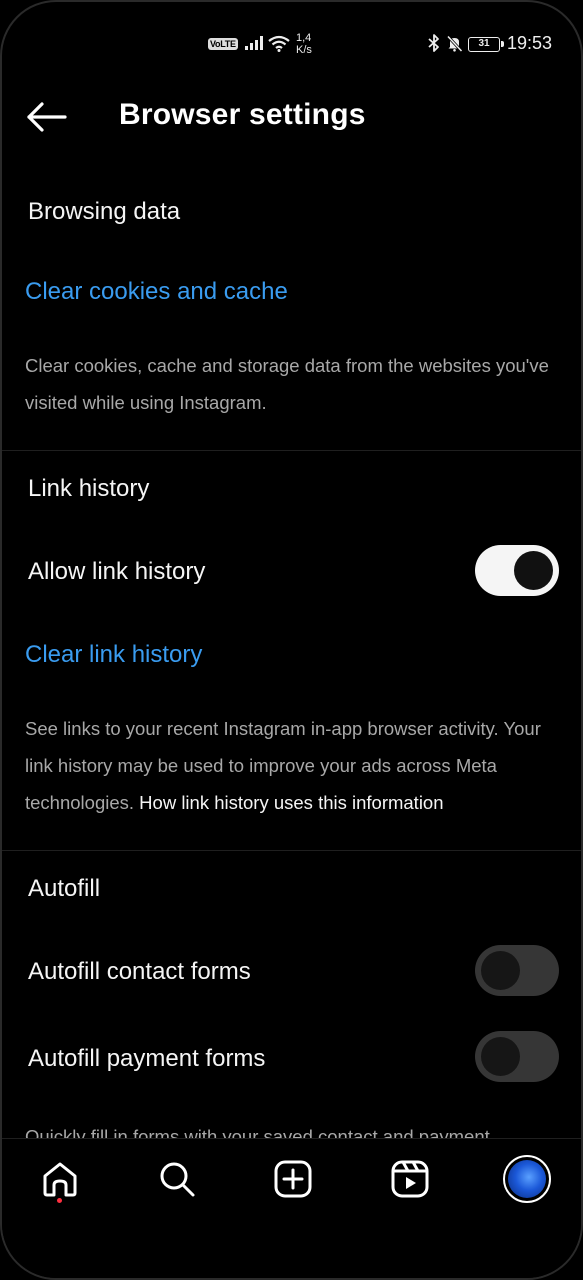 This screenshot has width=583, height=1280. I want to click on home-icon, so click(60, 1179).